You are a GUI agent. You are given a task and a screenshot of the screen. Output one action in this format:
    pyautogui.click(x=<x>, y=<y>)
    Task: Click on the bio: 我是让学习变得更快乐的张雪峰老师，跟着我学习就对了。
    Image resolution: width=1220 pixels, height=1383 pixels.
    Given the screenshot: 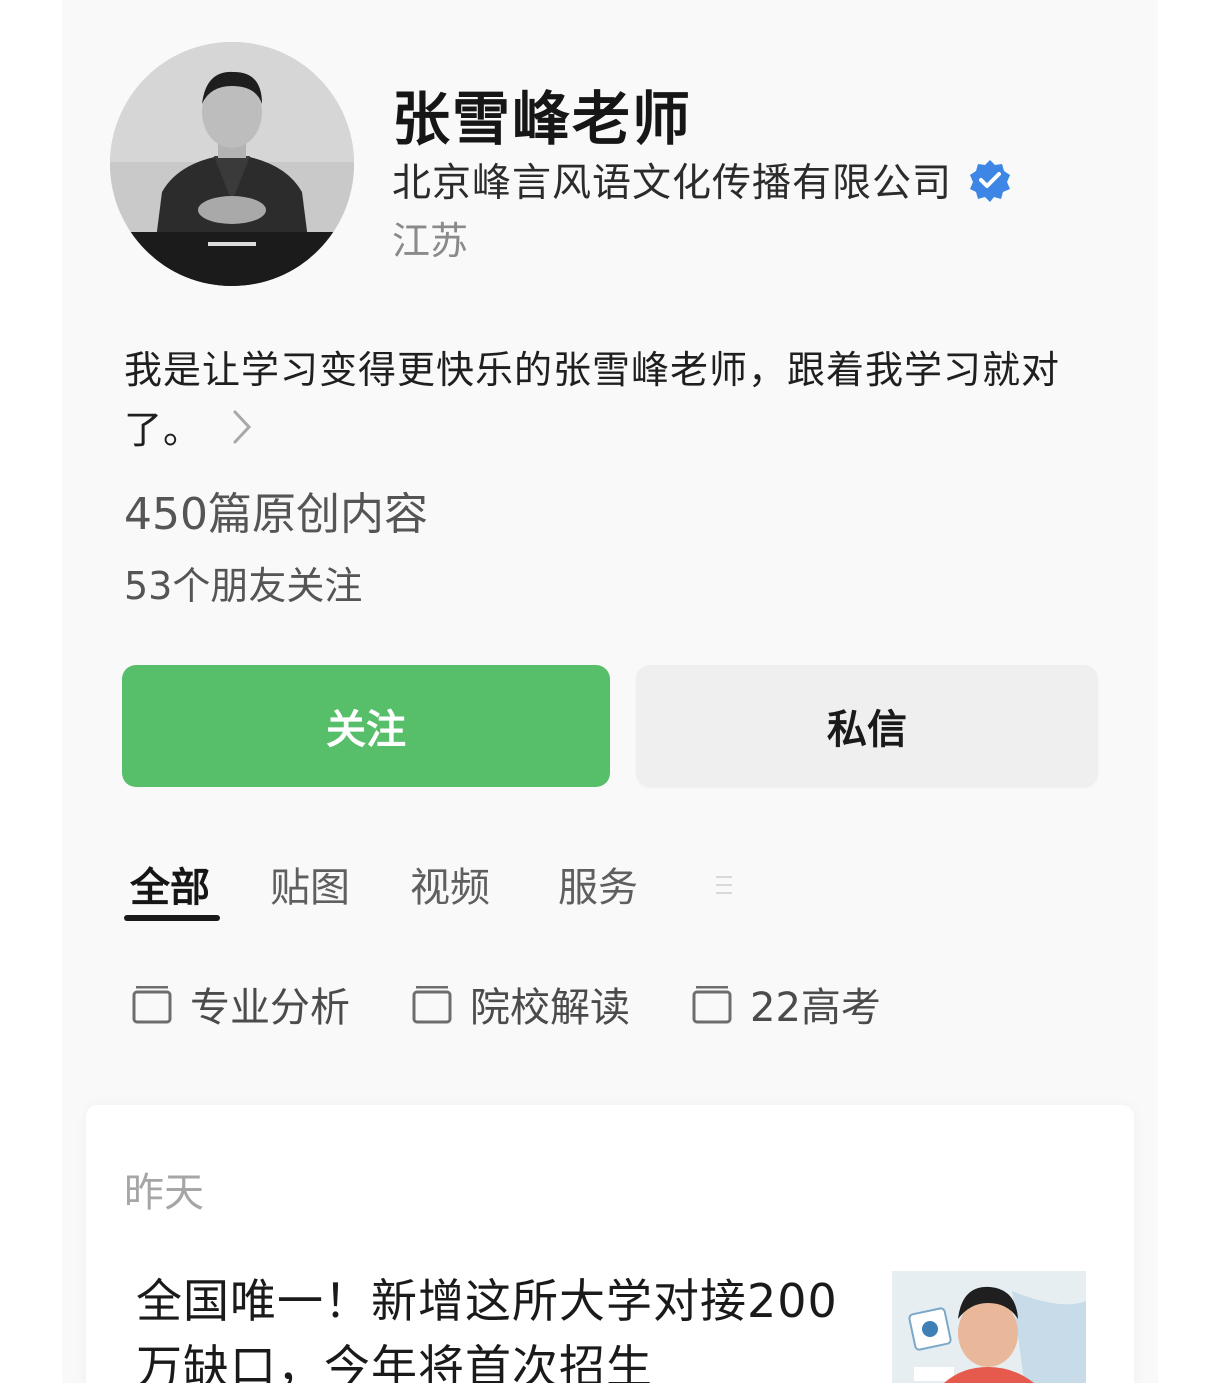 What is the action you would take?
    pyautogui.click(x=614, y=401)
    